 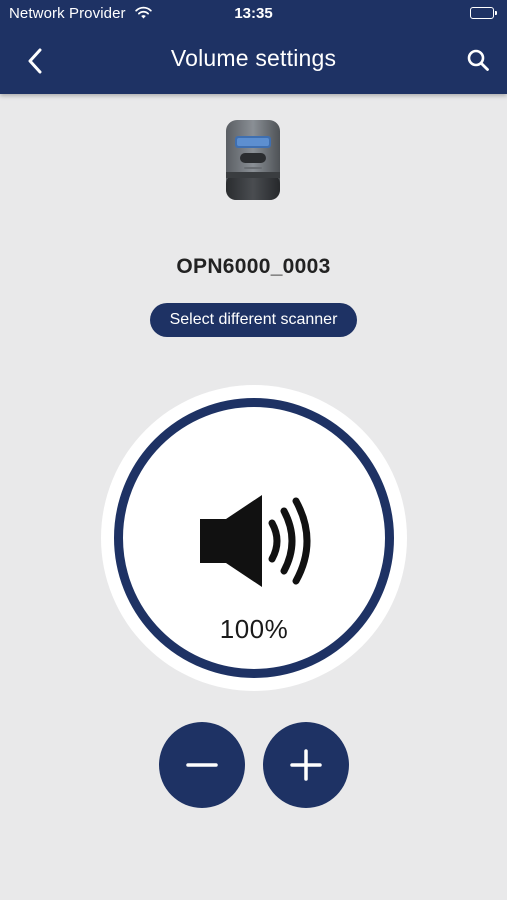 I want to click on minus-icon, so click(x=202, y=765).